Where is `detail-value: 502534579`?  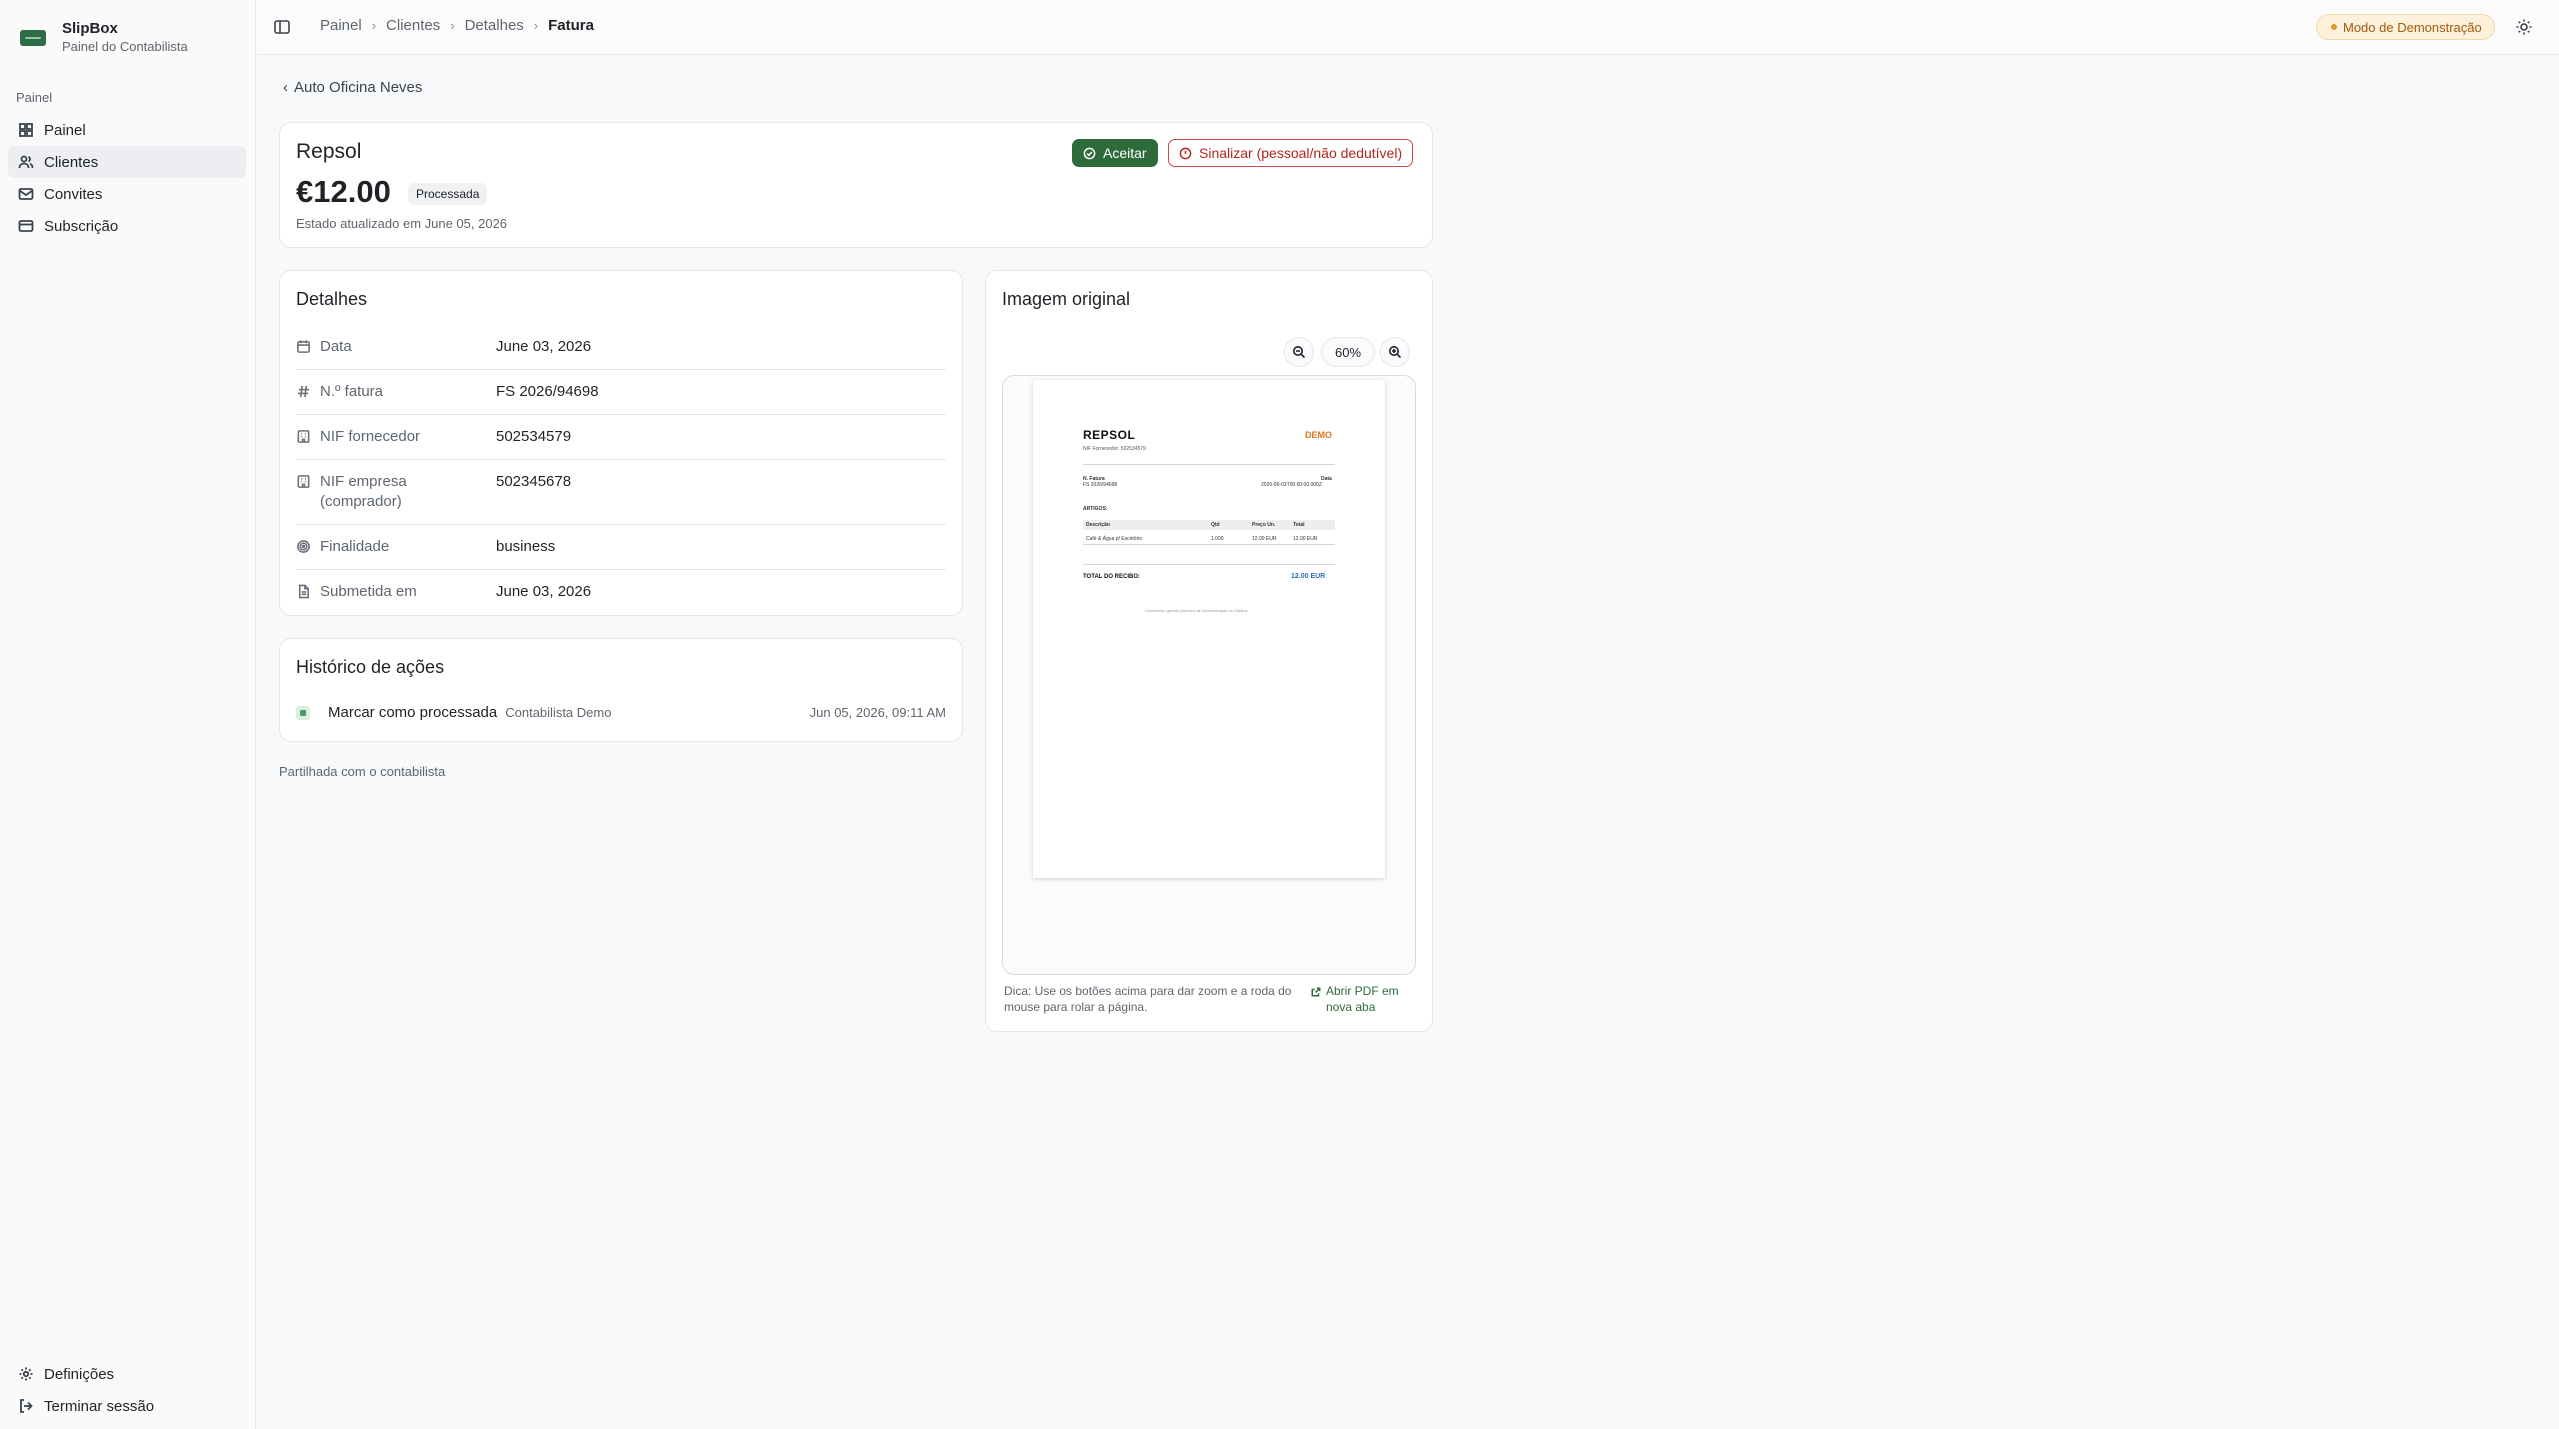 detail-value: 502534579 is located at coordinates (534, 436).